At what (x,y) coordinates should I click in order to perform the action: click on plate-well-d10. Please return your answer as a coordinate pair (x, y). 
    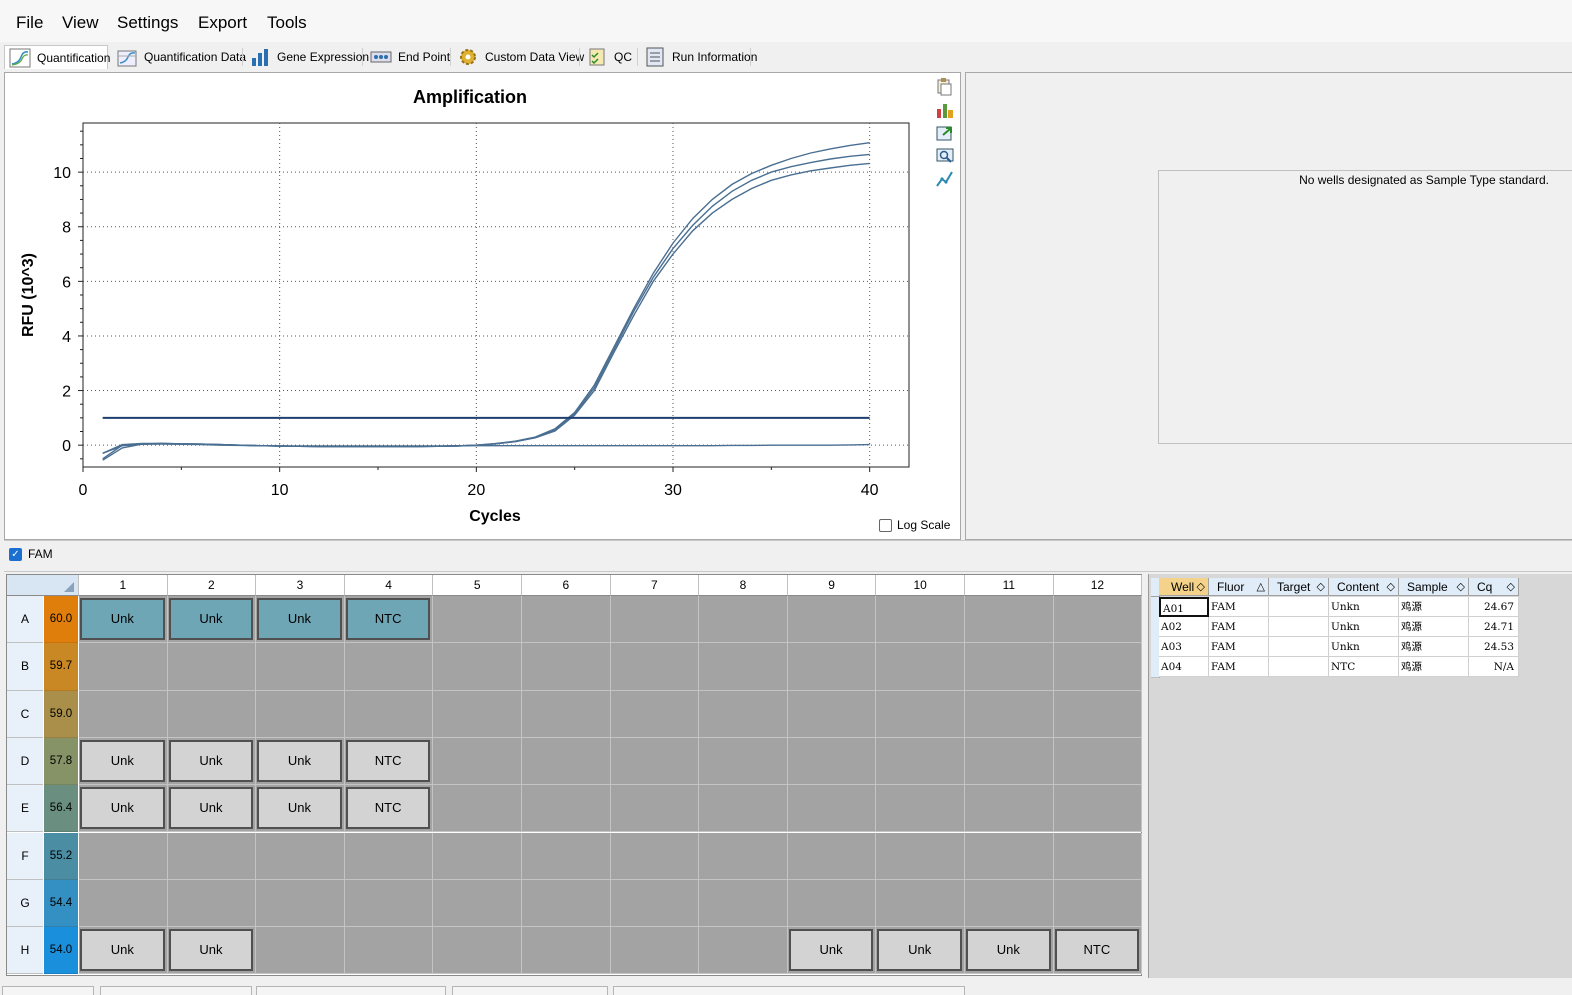
    Looking at the image, I should click on (920, 761).